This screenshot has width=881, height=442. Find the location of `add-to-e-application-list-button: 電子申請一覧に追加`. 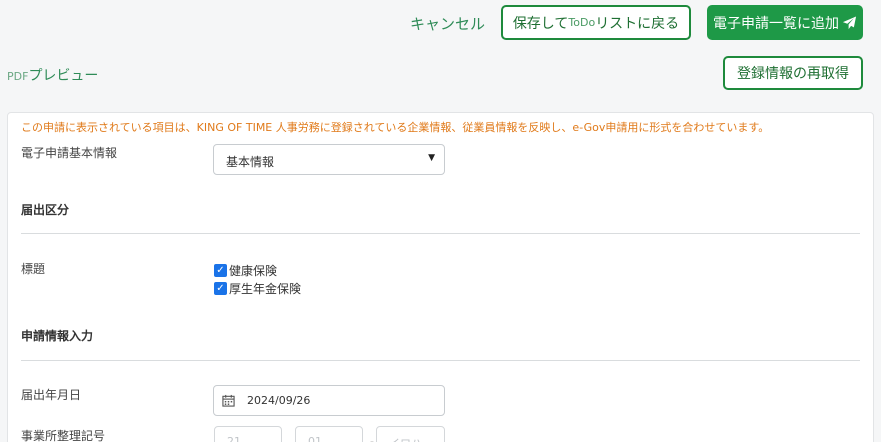

add-to-e-application-list-button: 電子申請一覧に追加 is located at coordinates (785, 22).